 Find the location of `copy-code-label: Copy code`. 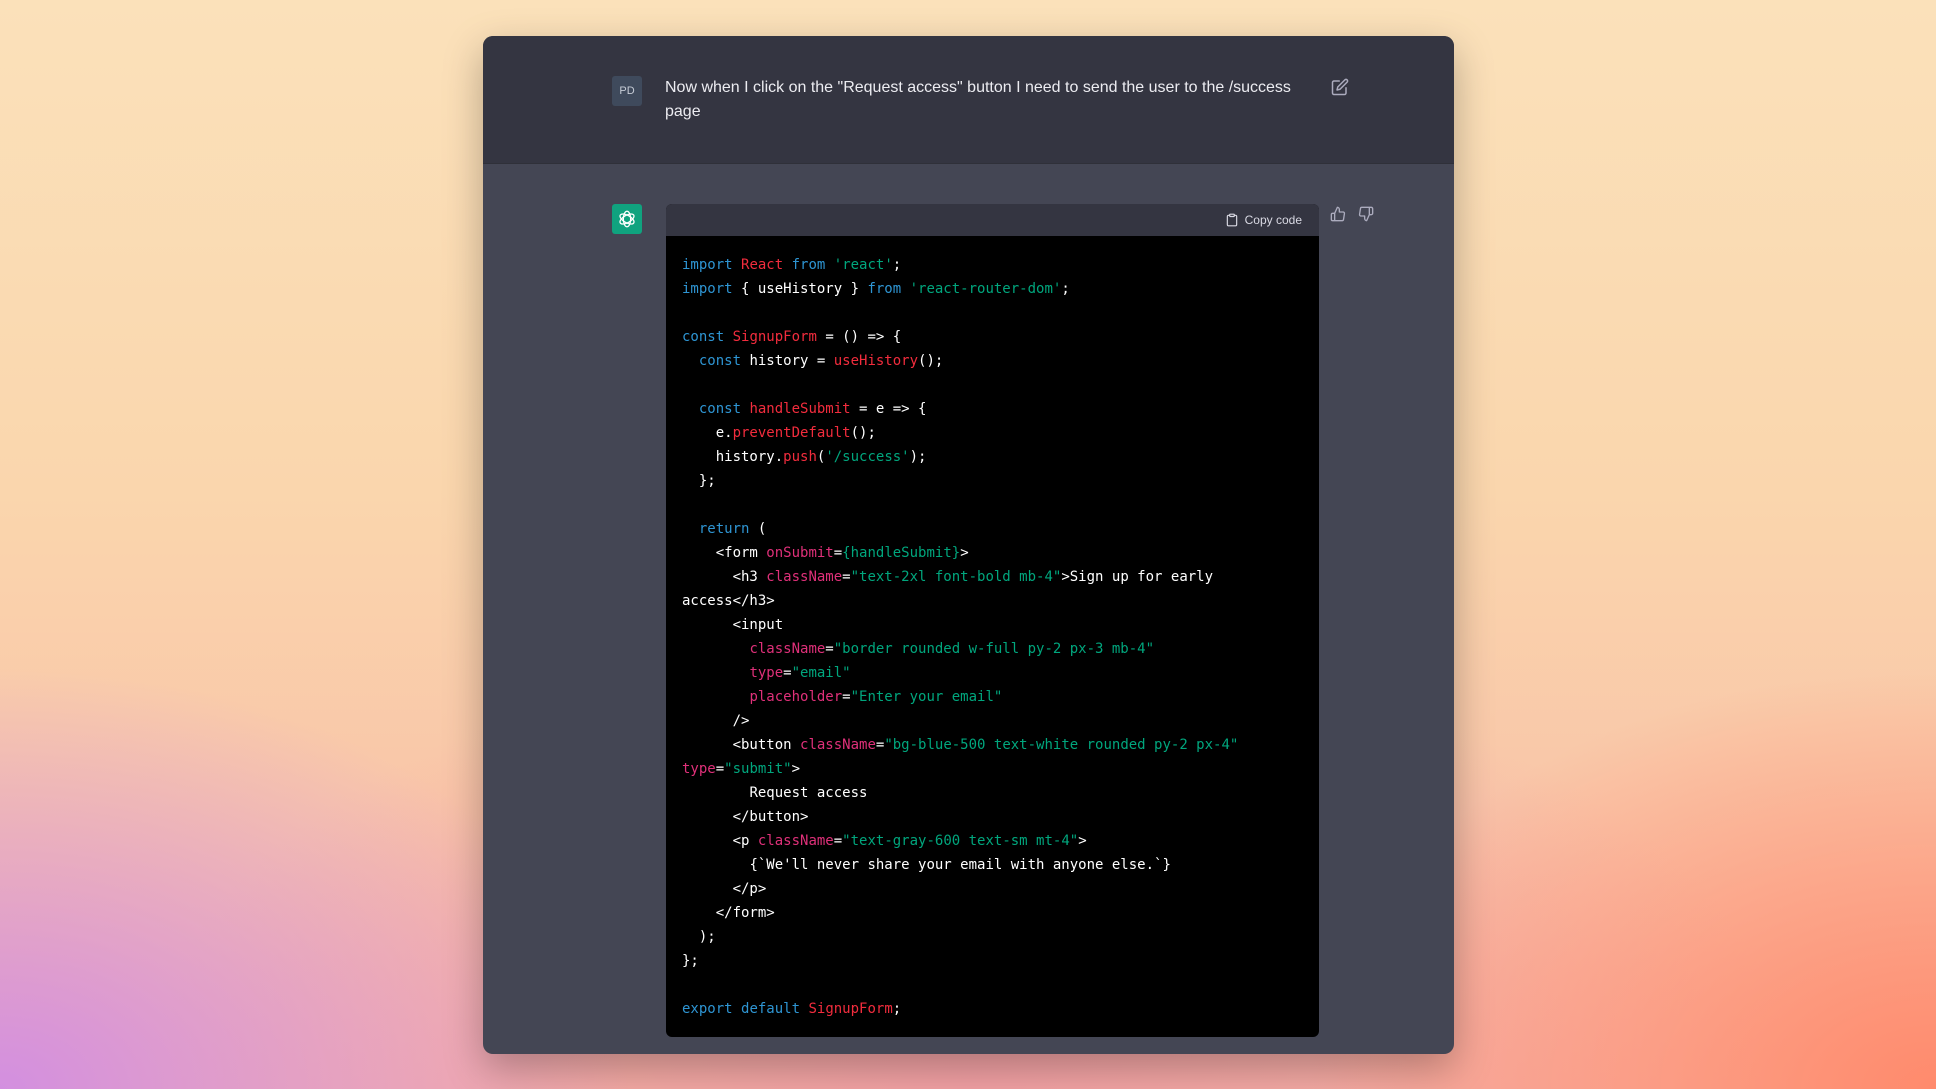

copy-code-label: Copy code is located at coordinates (1273, 220).